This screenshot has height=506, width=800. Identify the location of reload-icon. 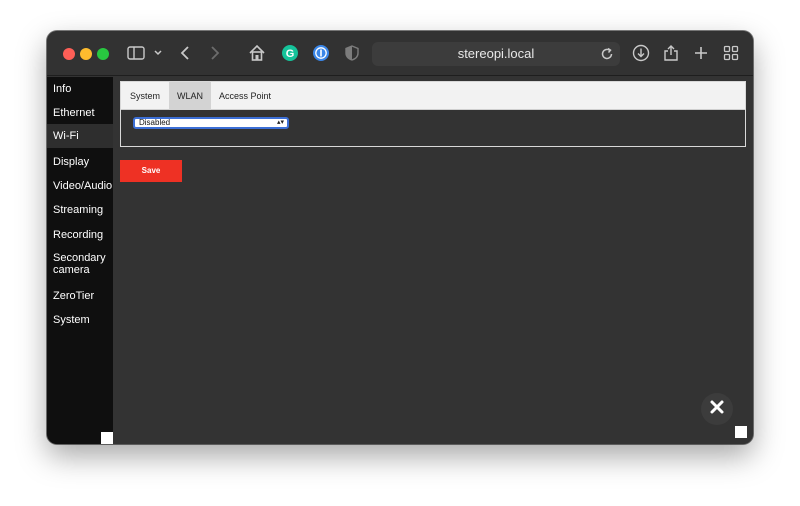
(607, 56).